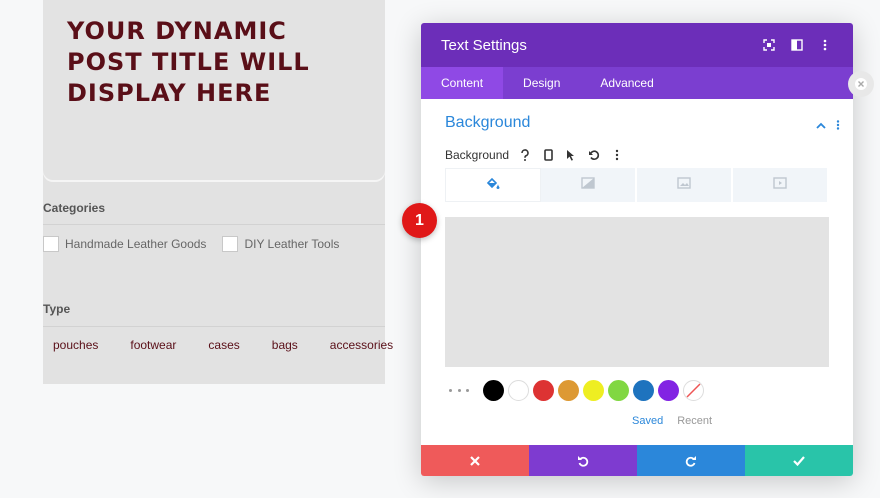 The image size is (880, 498). What do you see at coordinates (769, 45) in the screenshot?
I see `expand-icon` at bounding box center [769, 45].